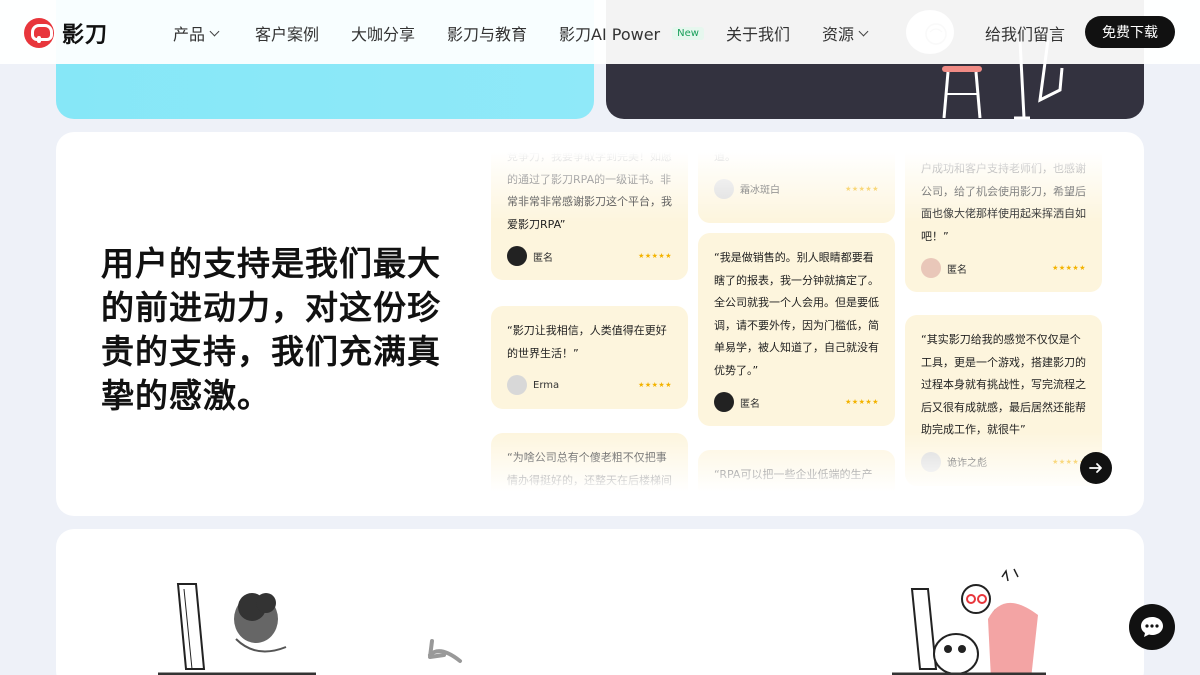 This screenshot has width=1200, height=675. I want to click on review-card: “影刀让我相信，人类值得在更好的世界生活！” Erma ★★★★★, so click(589, 357).